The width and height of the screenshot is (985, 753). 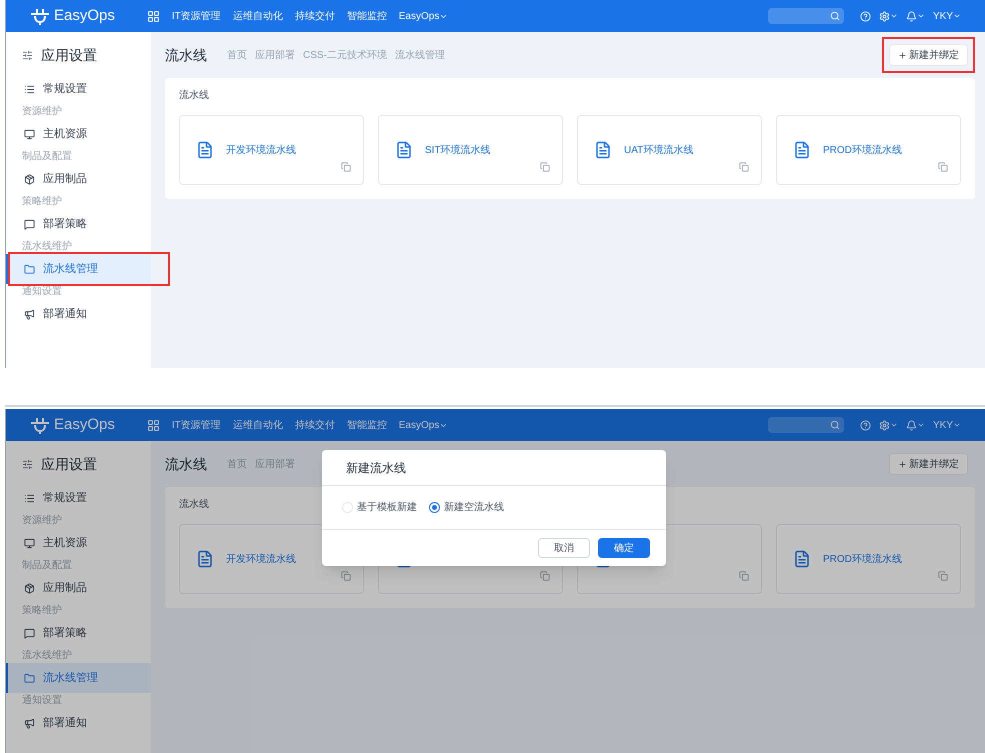 What do you see at coordinates (345, 55) in the screenshot?
I see `breadcrumb-link: CSS-二元技术环境` at bounding box center [345, 55].